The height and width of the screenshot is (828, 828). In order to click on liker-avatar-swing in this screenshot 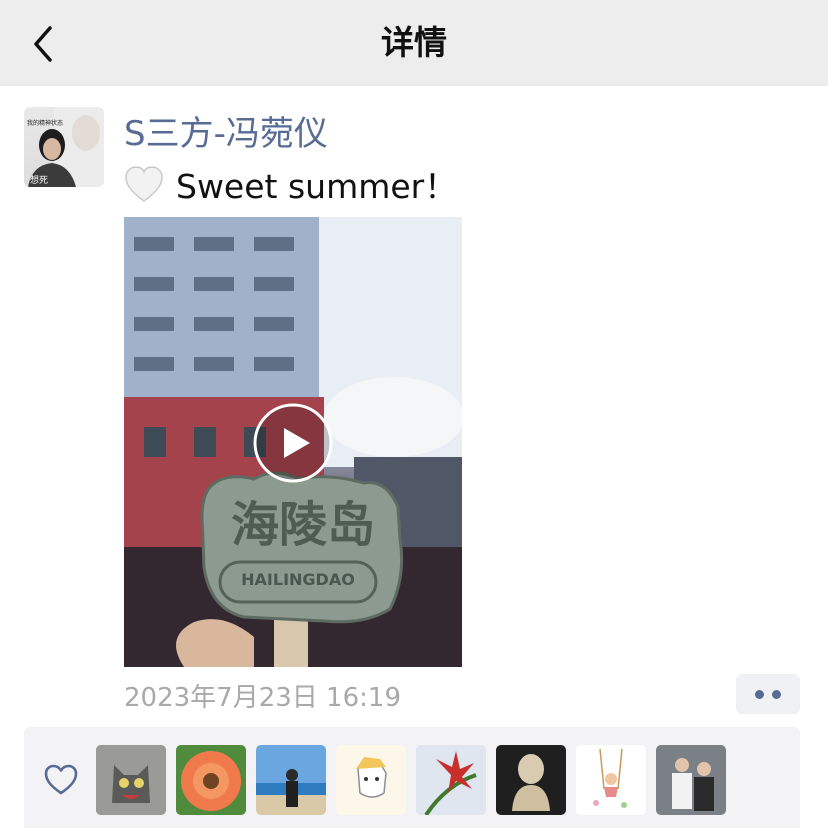, I will do `click(611, 780)`.